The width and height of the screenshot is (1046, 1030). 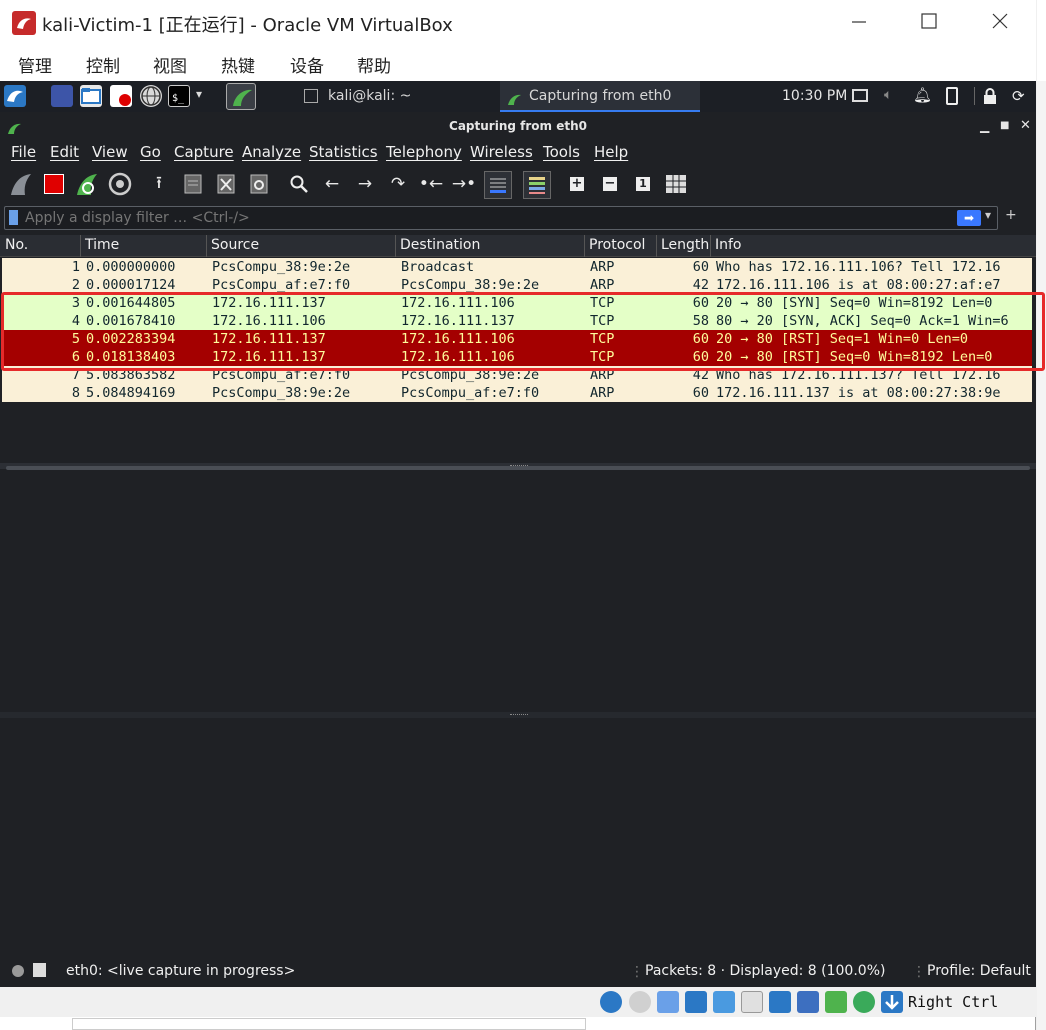 I want to click on colorize-icon, so click(x=537, y=185).